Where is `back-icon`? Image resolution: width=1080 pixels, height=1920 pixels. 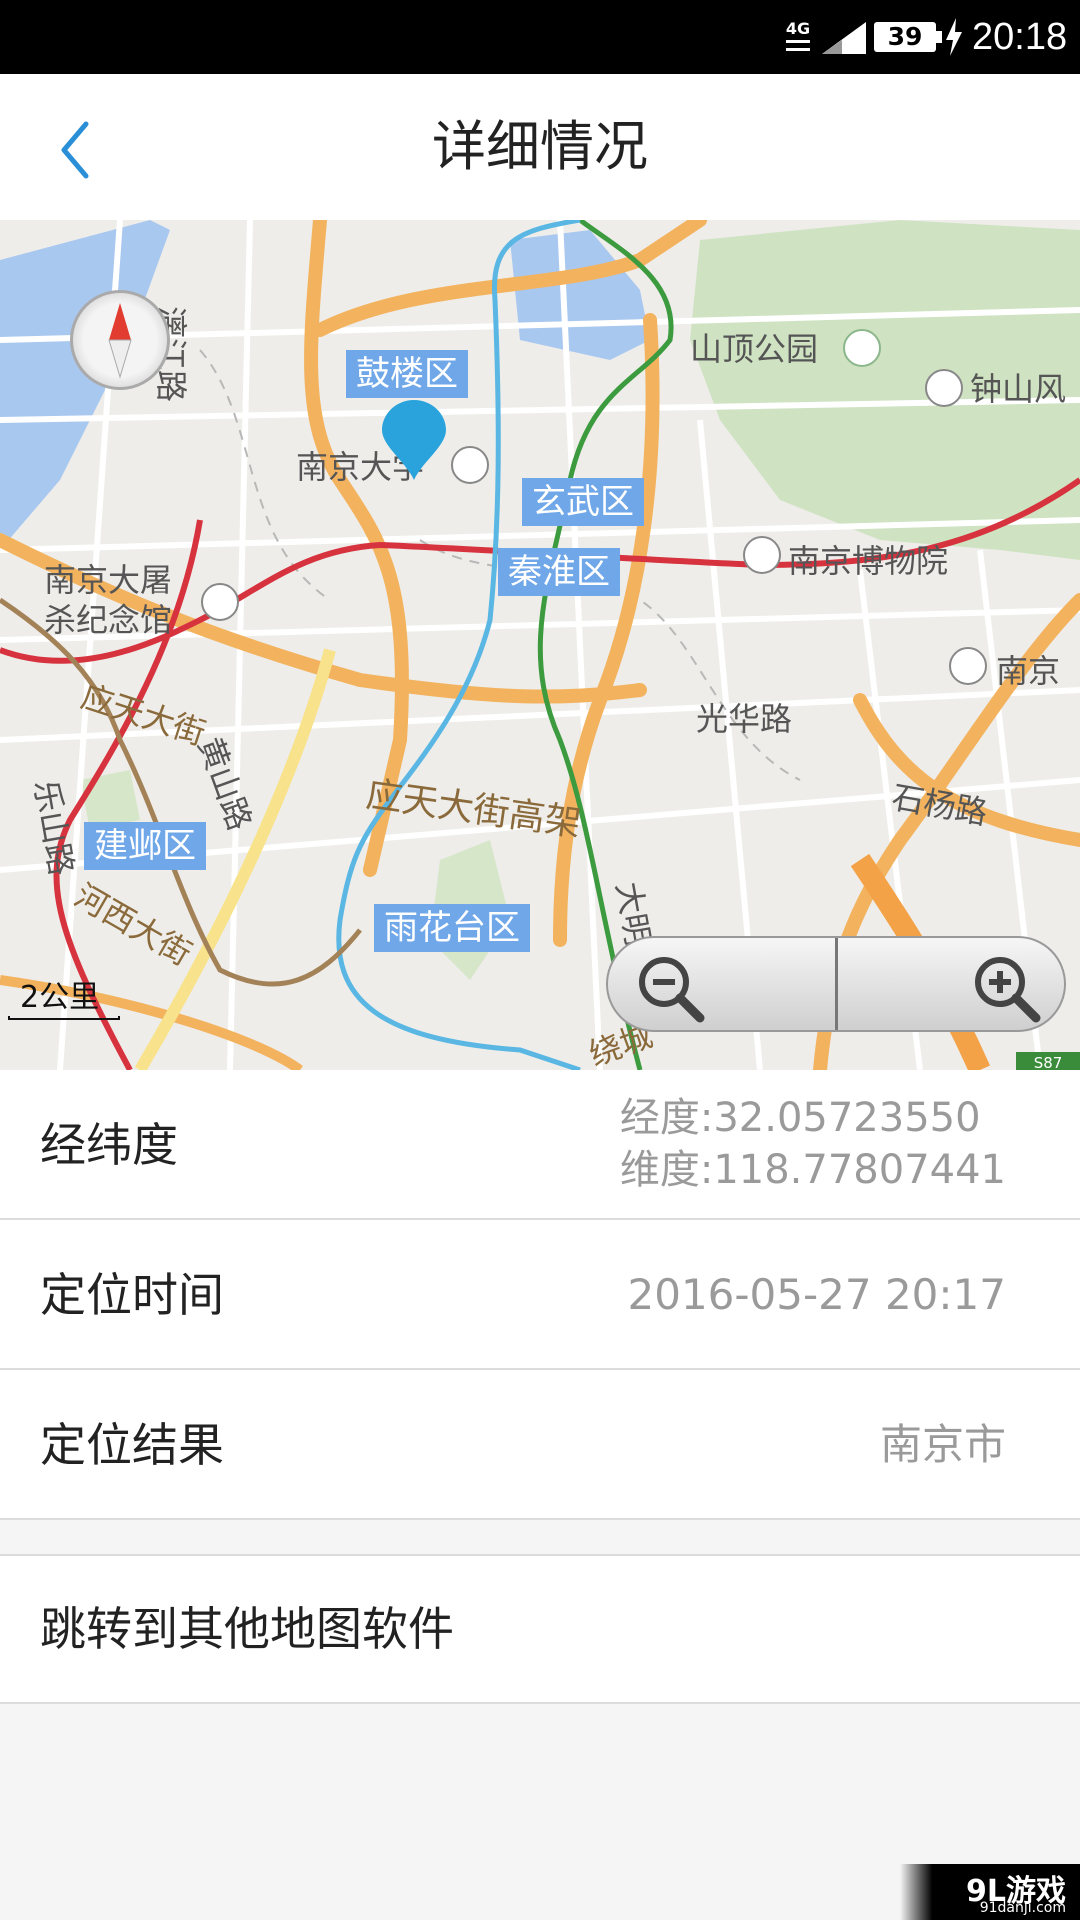 back-icon is located at coordinates (90, 150).